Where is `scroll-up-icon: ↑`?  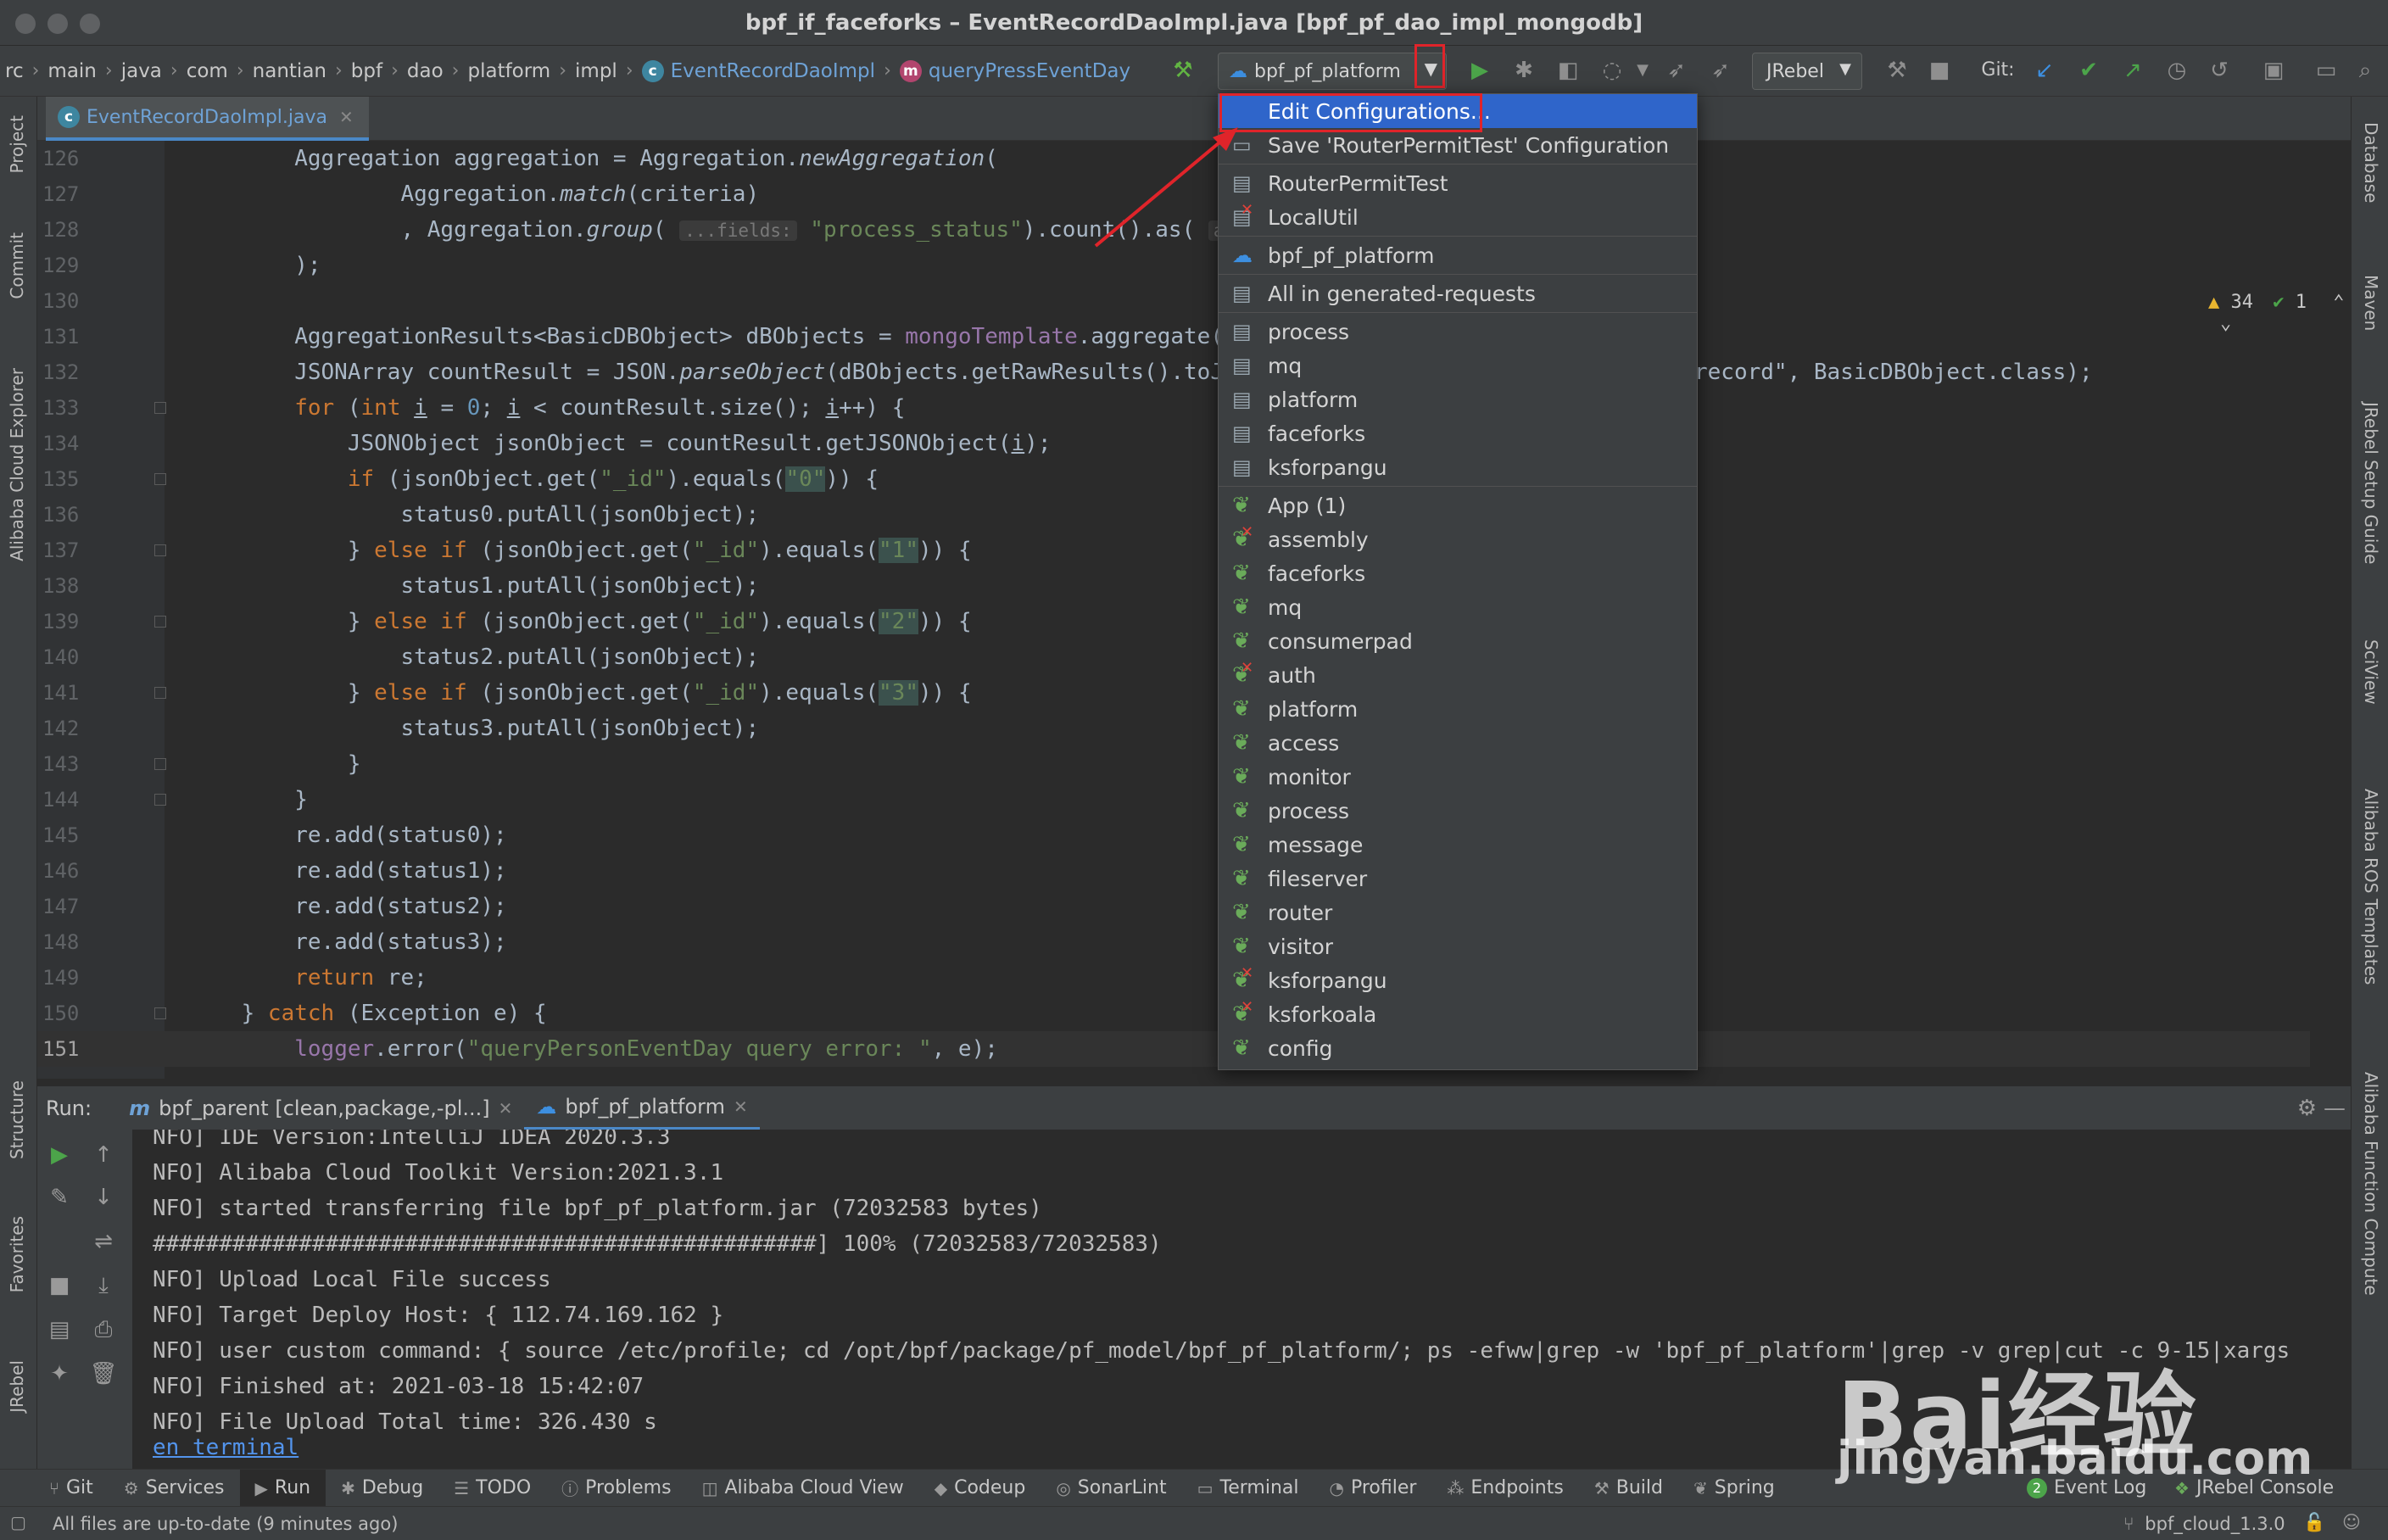
scroll-up-icon: ↑ is located at coordinates (103, 1155).